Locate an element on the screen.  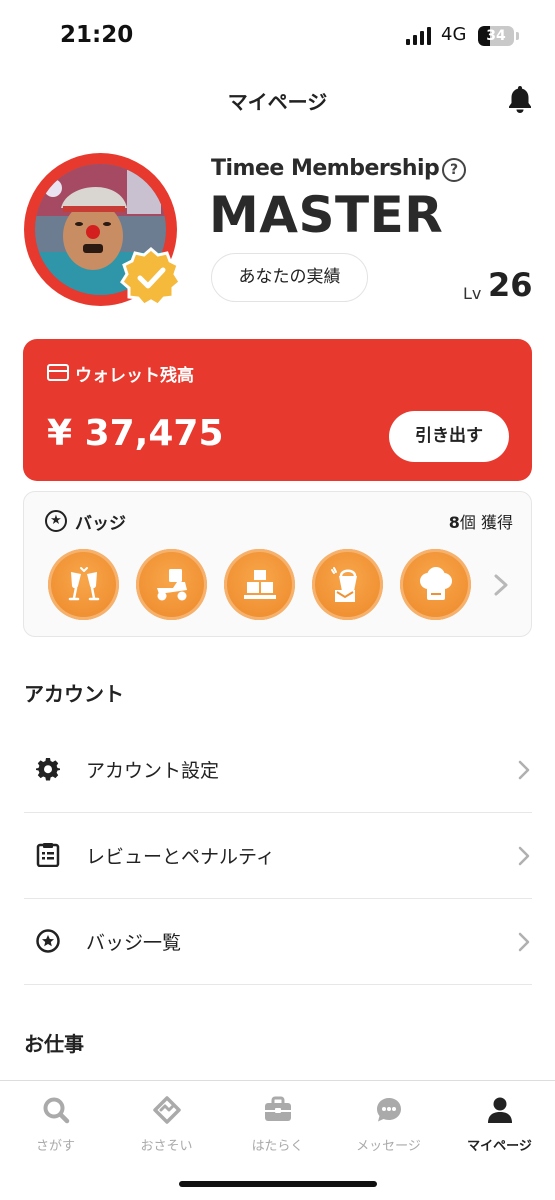
bell-icon is located at coordinates (520, 99).